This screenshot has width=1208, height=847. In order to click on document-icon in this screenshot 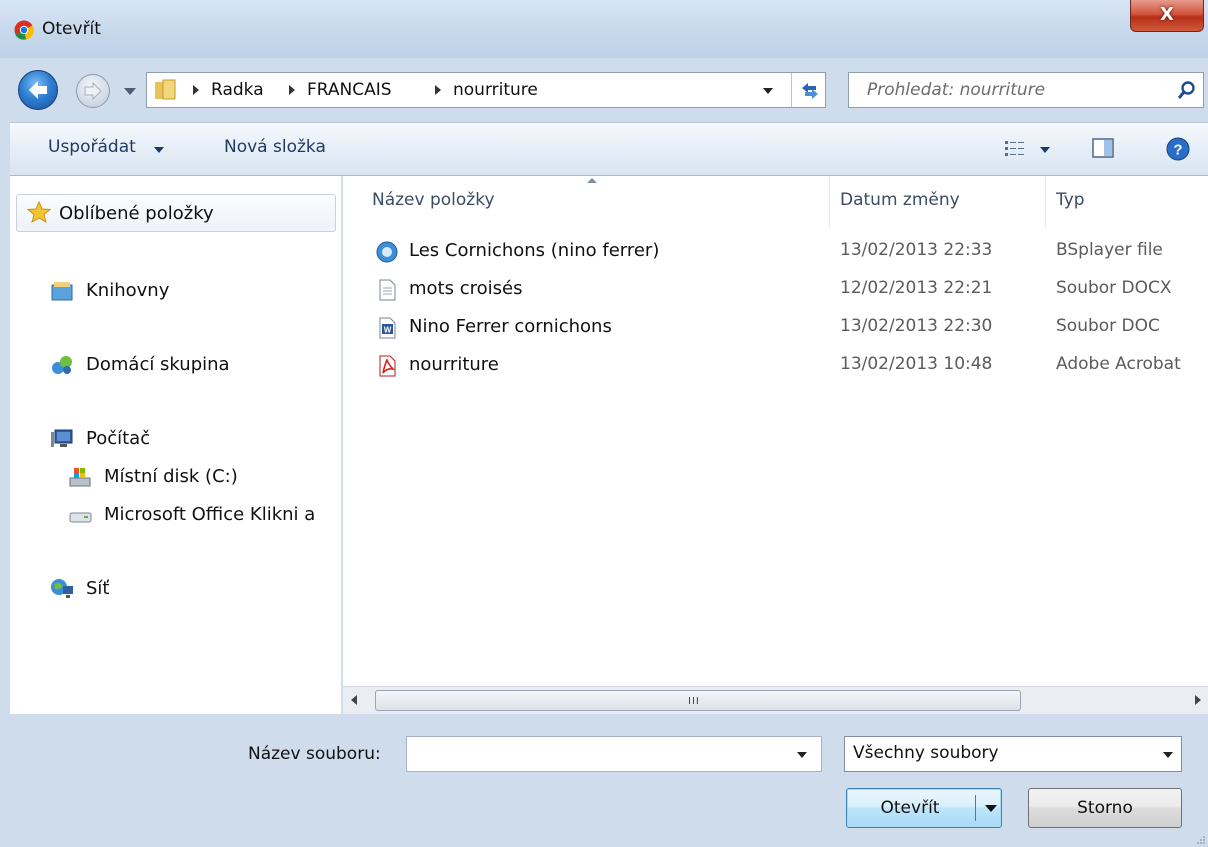, I will do `click(387, 290)`.